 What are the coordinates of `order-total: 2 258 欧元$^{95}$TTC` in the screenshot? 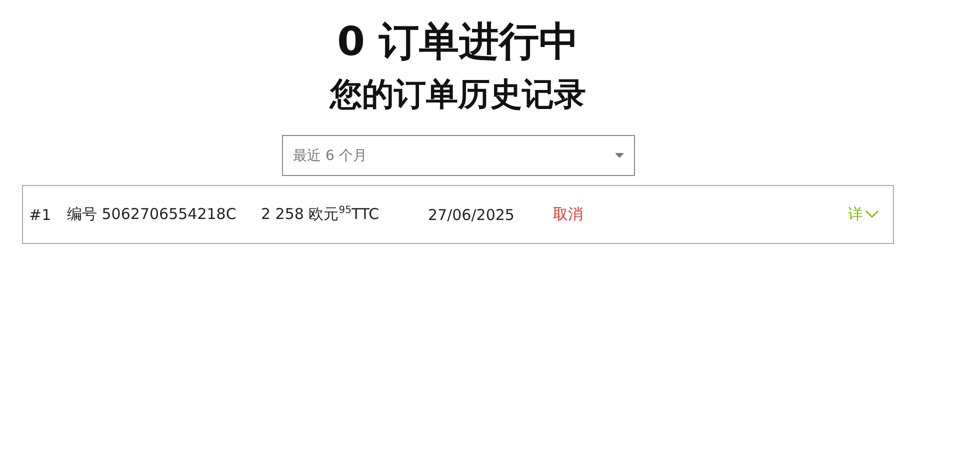 It's located at (320, 214).